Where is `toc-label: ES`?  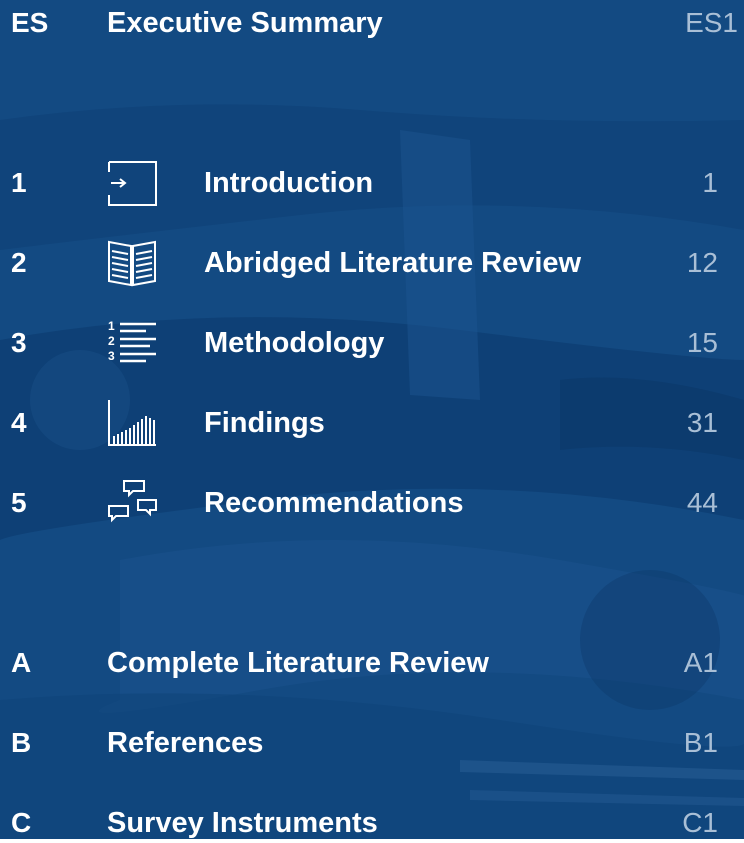
toc-label: ES is located at coordinates (30, 22).